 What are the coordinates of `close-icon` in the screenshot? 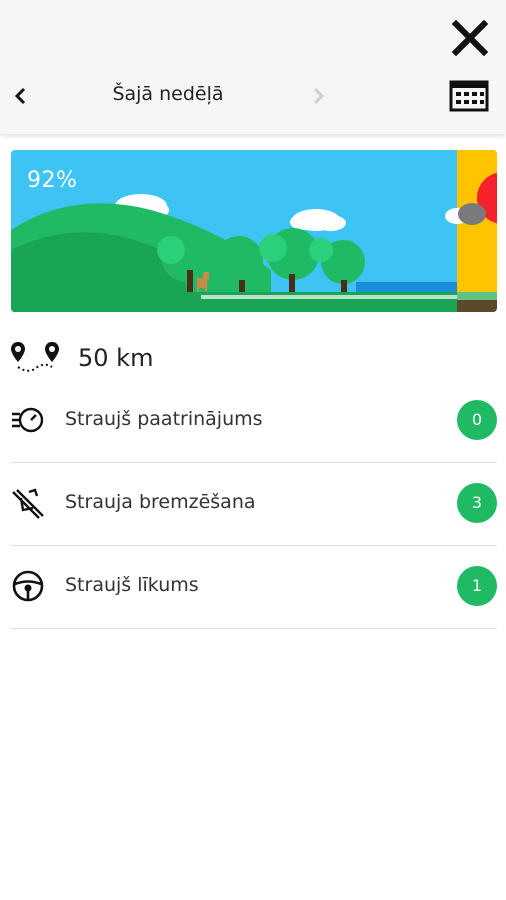 It's located at (470, 38).